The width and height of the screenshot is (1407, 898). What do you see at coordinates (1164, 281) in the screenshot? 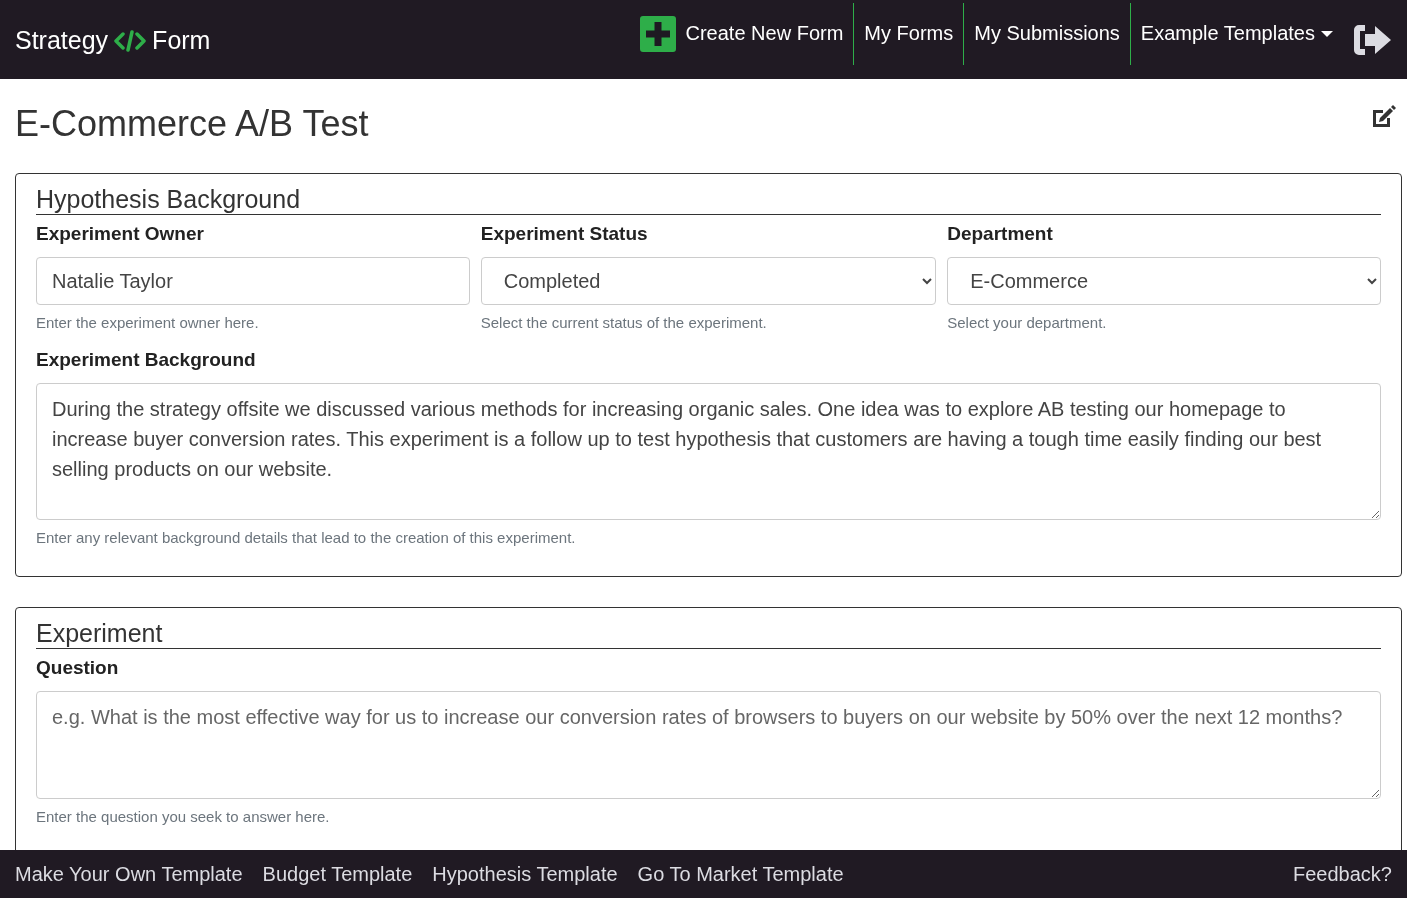
I see `select-field: E-Commerce` at bounding box center [1164, 281].